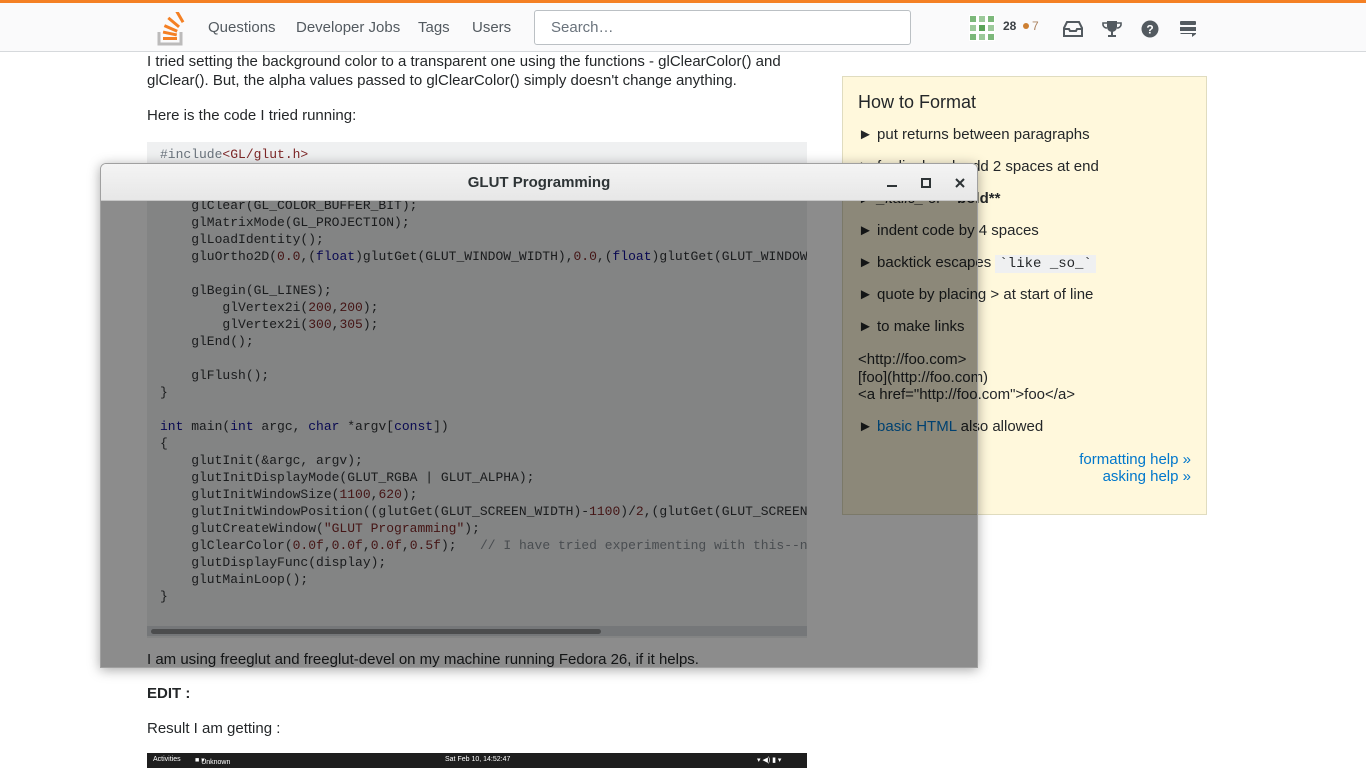 The image size is (1366, 768). Describe the element at coordinates (1045, 264) in the screenshot. I see `tip-backtick-code: `like _so_`` at that location.